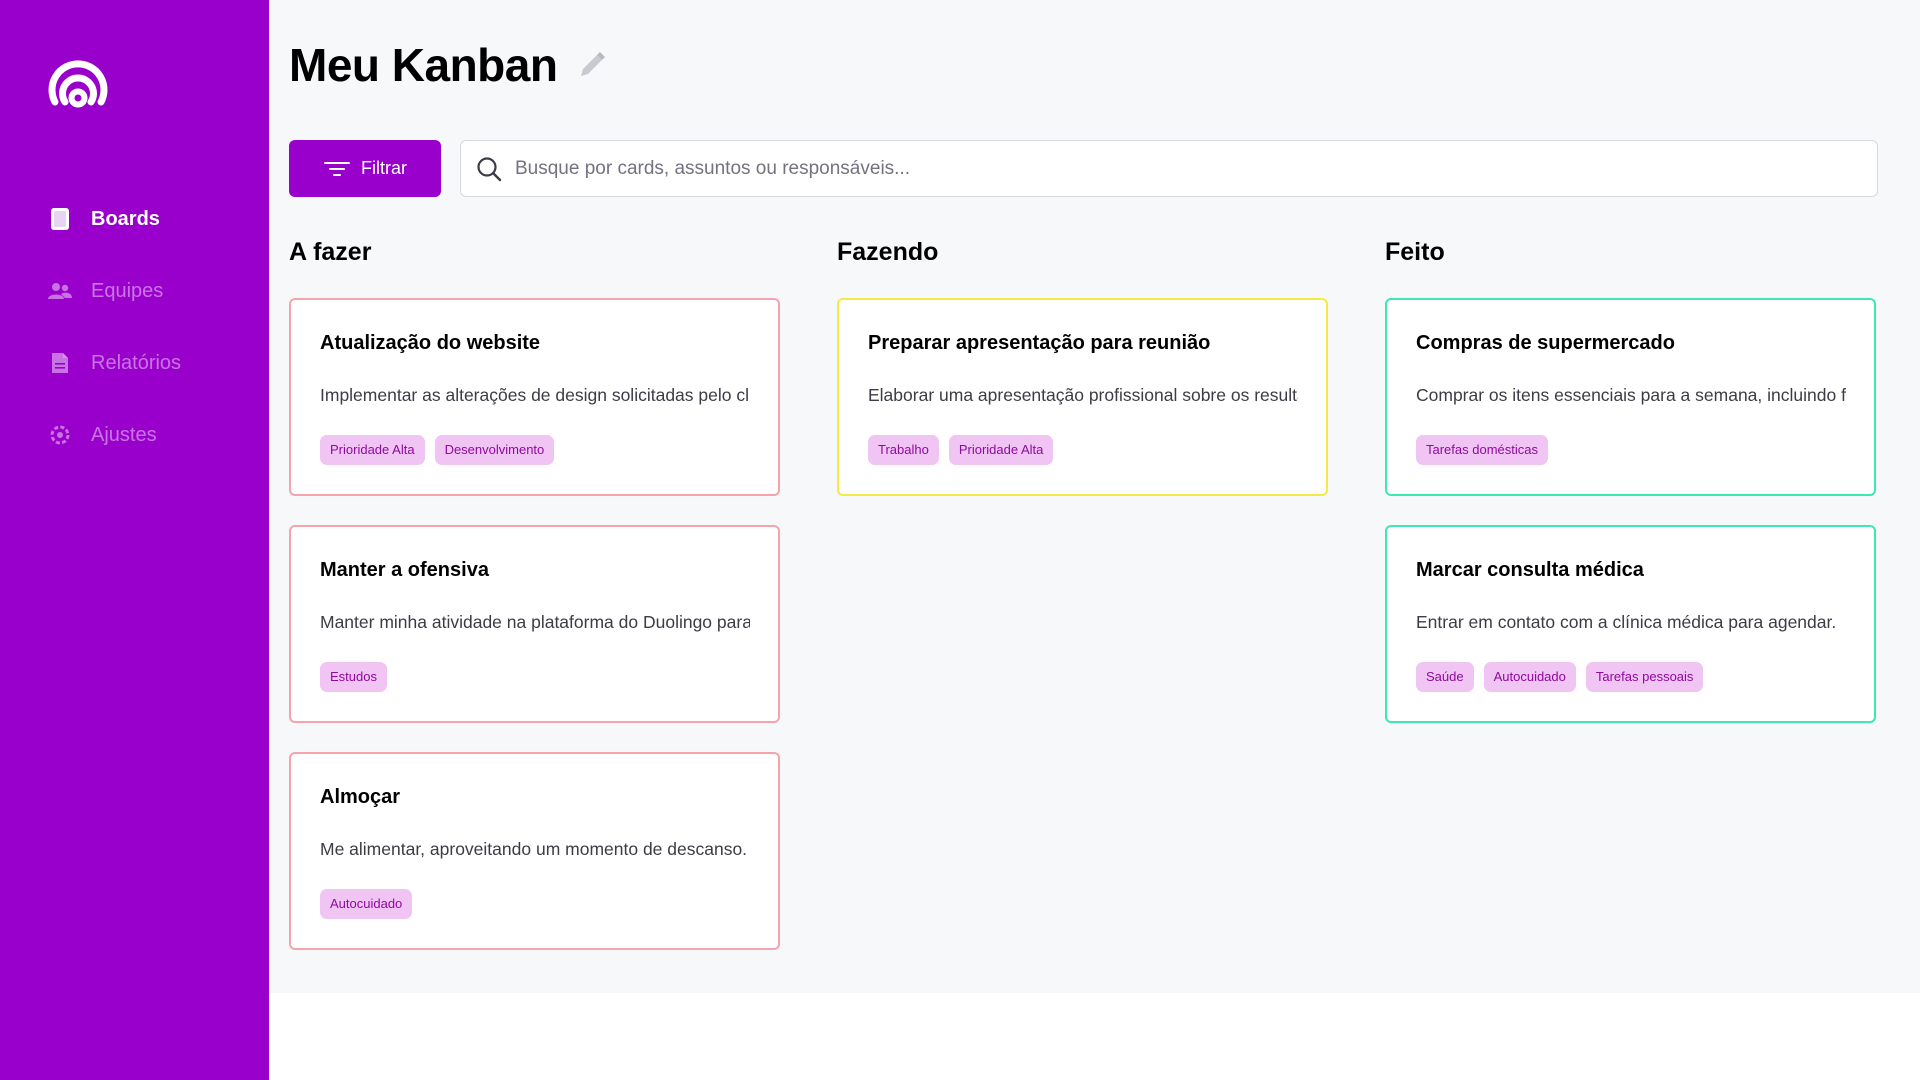 Image resolution: width=1920 pixels, height=1080 pixels. Describe the element at coordinates (1482, 450) in the screenshot. I see `tag: Tarefas domésticas` at that location.